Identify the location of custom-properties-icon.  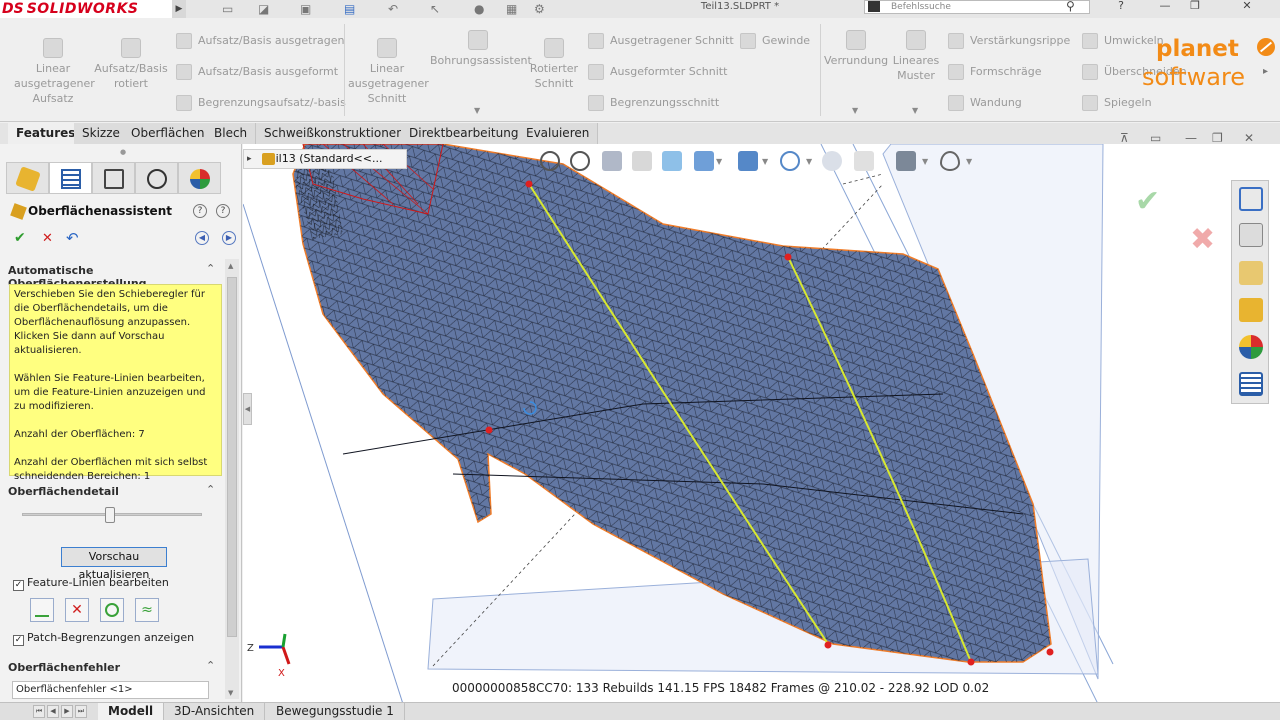
(1251, 384).